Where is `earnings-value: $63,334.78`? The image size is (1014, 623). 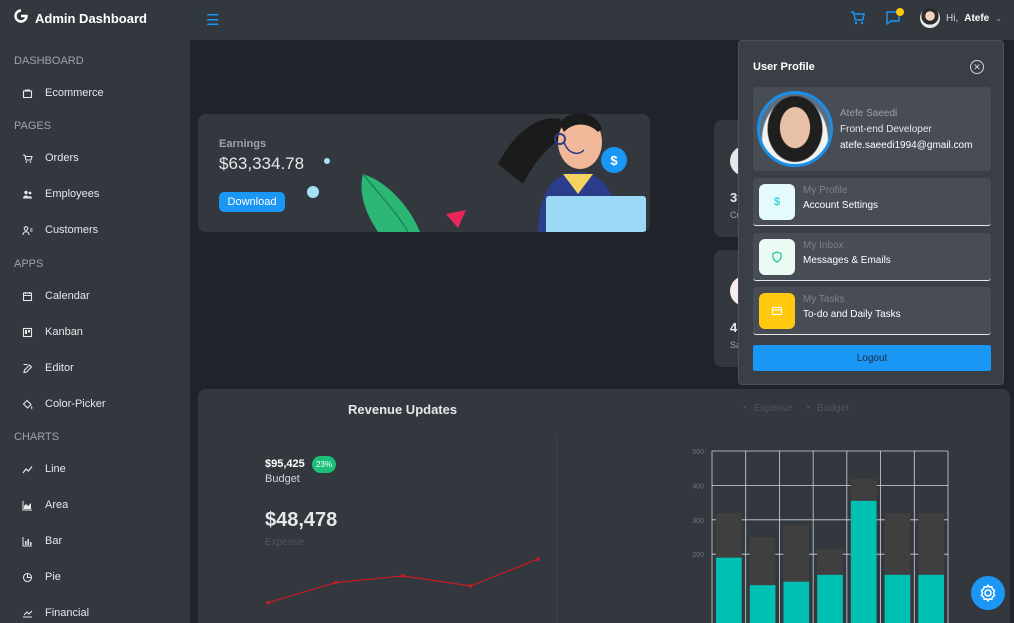 earnings-value: $63,334.78 is located at coordinates (262, 163).